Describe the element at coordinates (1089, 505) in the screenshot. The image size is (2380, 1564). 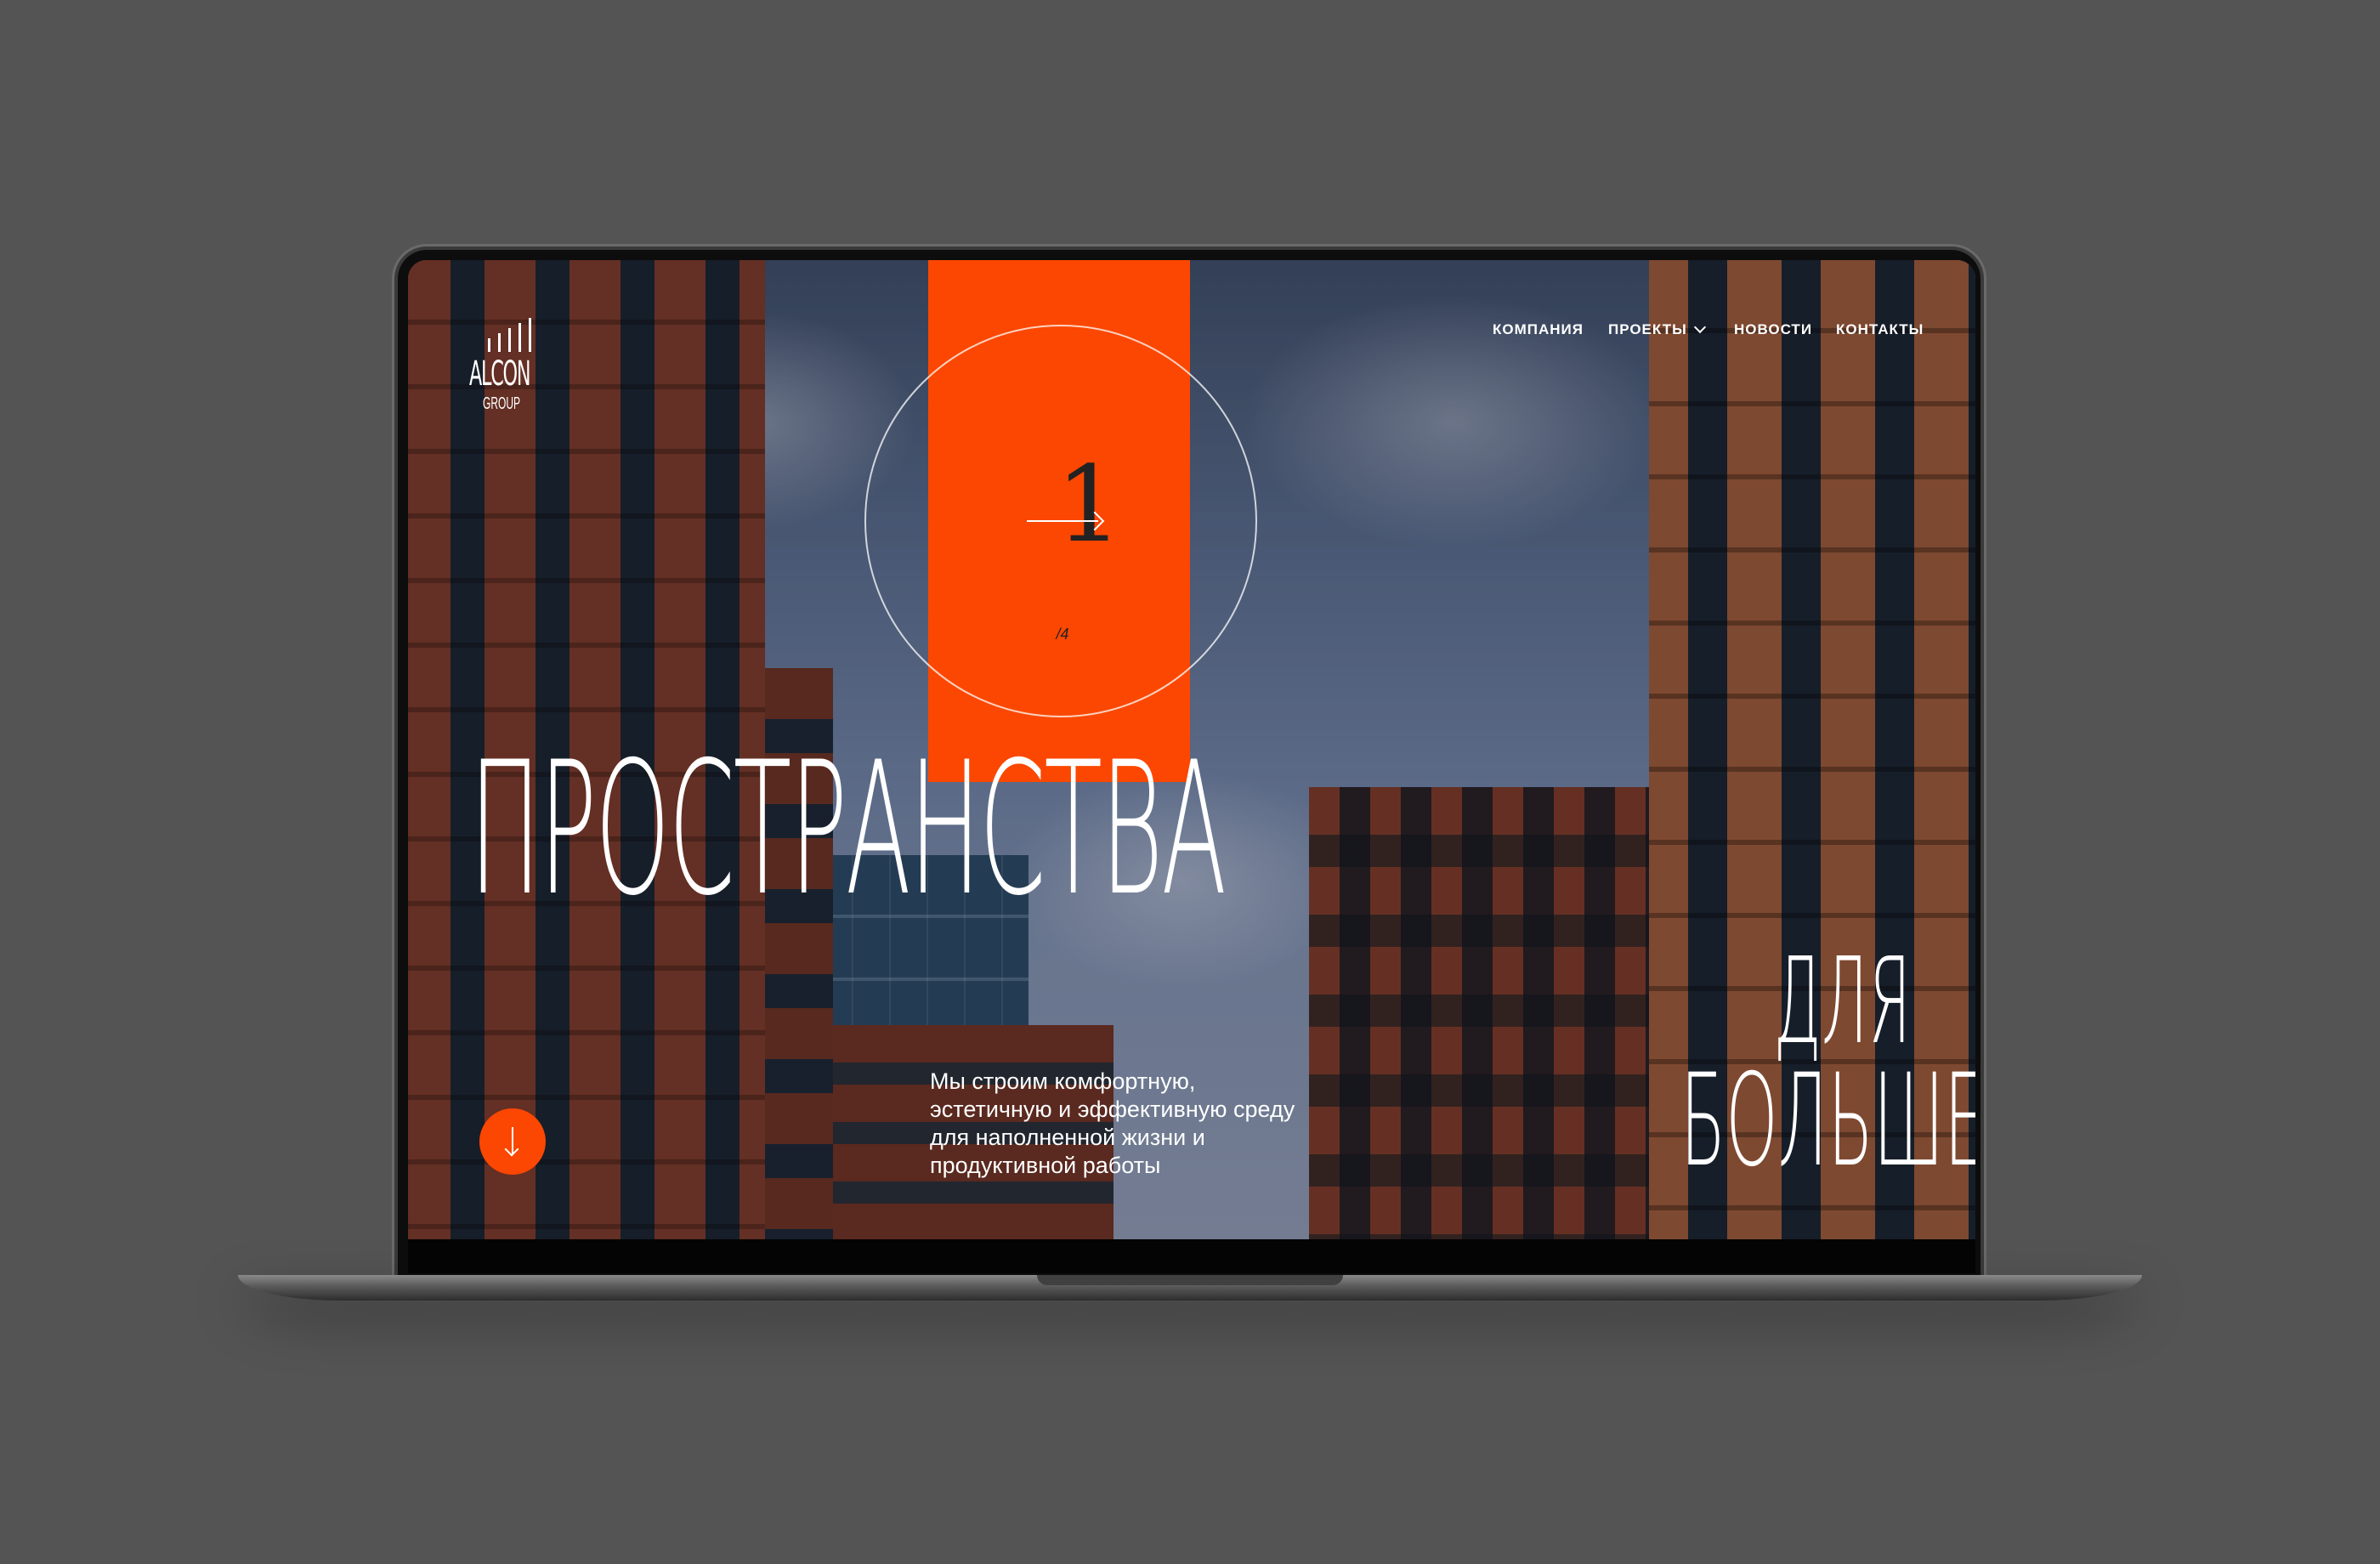
I see `slide-current-number: 1` at that location.